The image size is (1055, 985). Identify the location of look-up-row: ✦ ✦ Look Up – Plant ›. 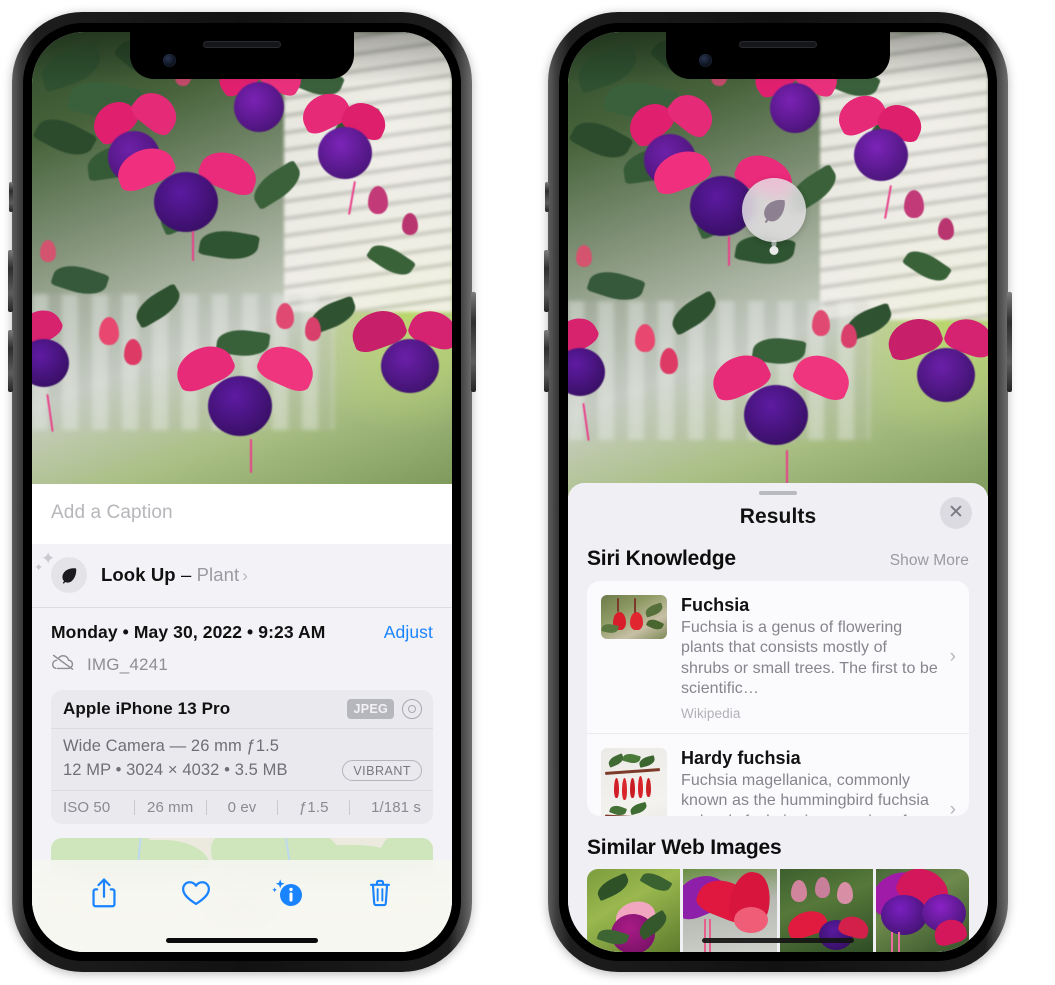
(242, 576).